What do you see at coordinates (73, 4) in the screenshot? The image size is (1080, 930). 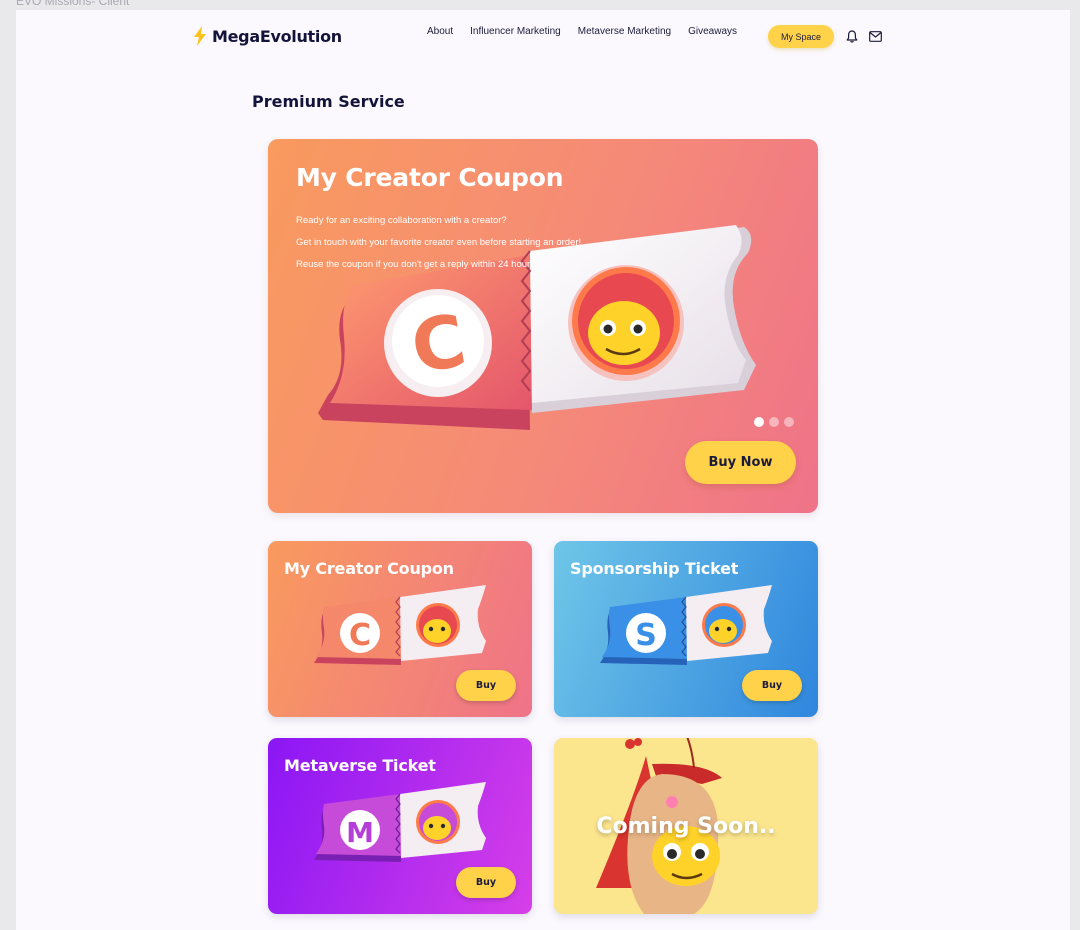 I see `window-caption: EVO Missions- Client` at bounding box center [73, 4].